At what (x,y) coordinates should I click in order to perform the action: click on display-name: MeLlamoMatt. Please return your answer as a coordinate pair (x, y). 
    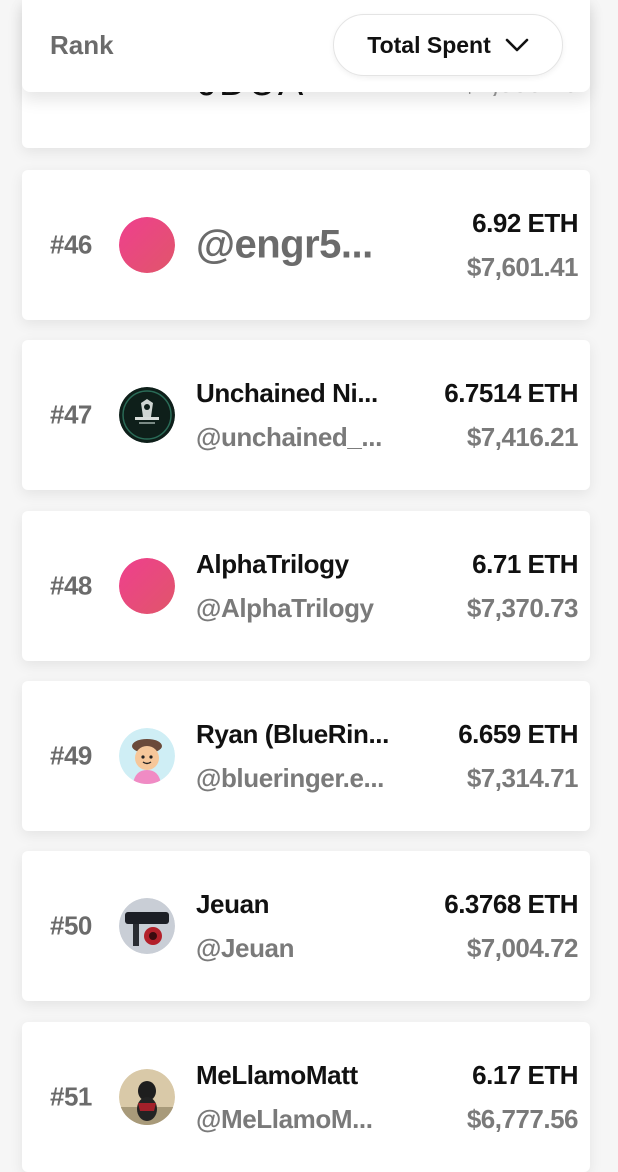
    Looking at the image, I should click on (277, 1075).